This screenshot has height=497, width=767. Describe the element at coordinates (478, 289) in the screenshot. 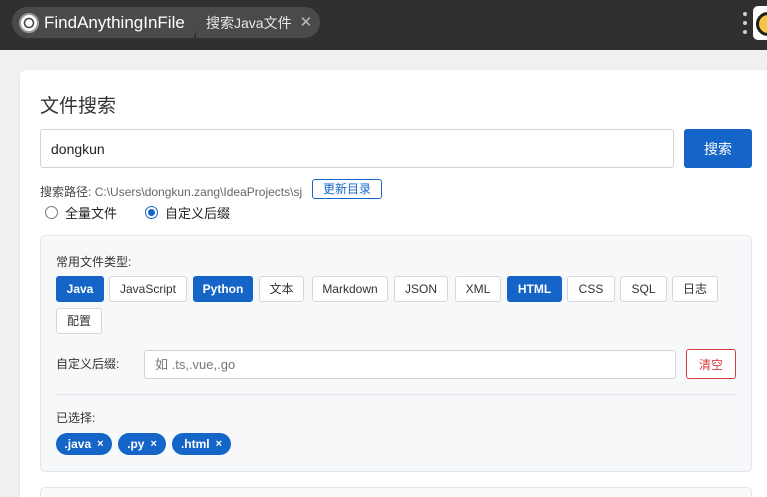

I see `type-xml-button: XML` at that location.